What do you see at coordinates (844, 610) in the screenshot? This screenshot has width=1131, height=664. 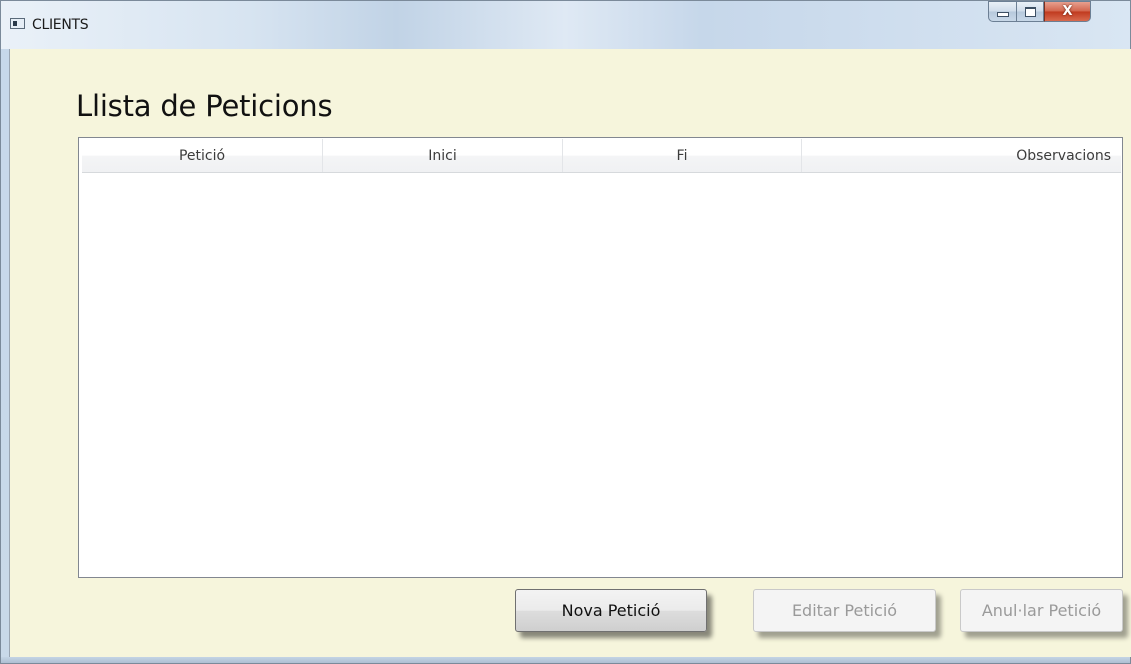 I see `editar-peticio-button: Editar Petició` at bounding box center [844, 610].